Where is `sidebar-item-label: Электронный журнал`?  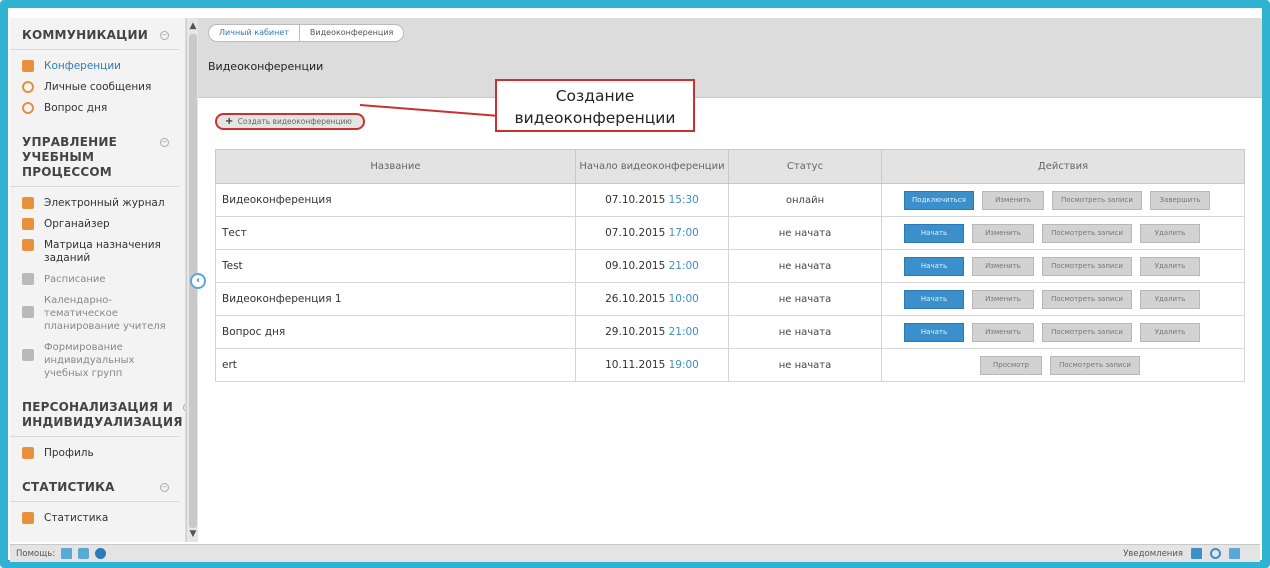
sidebar-item-label: Электронный журнал is located at coordinates (104, 203).